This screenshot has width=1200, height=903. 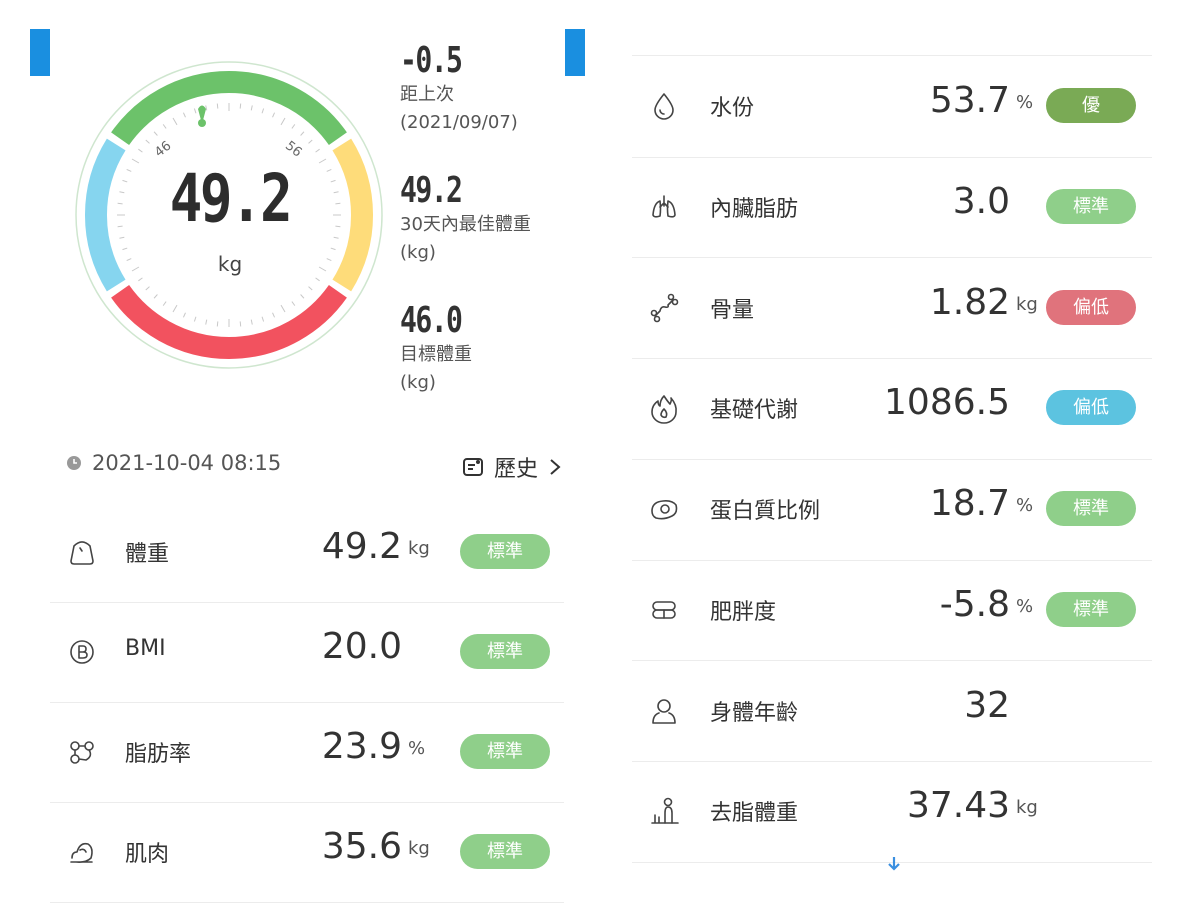 What do you see at coordinates (892, 509) in the screenshot?
I see `metric-row: 蛋白質比例 18.7% 標準` at bounding box center [892, 509].